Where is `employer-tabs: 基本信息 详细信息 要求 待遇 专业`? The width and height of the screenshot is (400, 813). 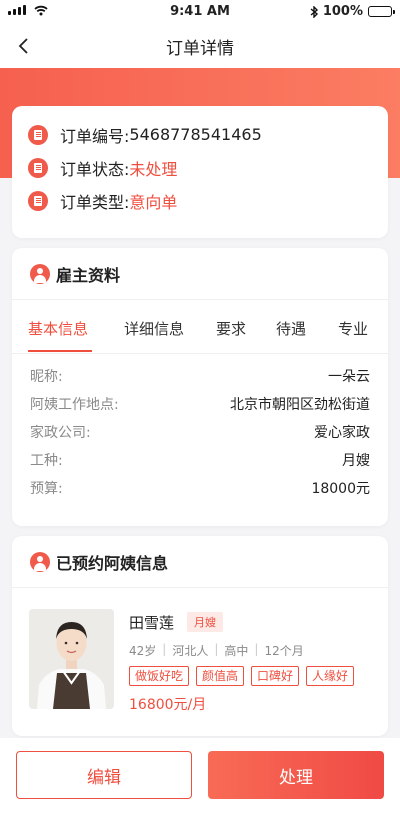
employer-tabs: 基本信息 详细信息 要求 待遇 专业 is located at coordinates (200, 327).